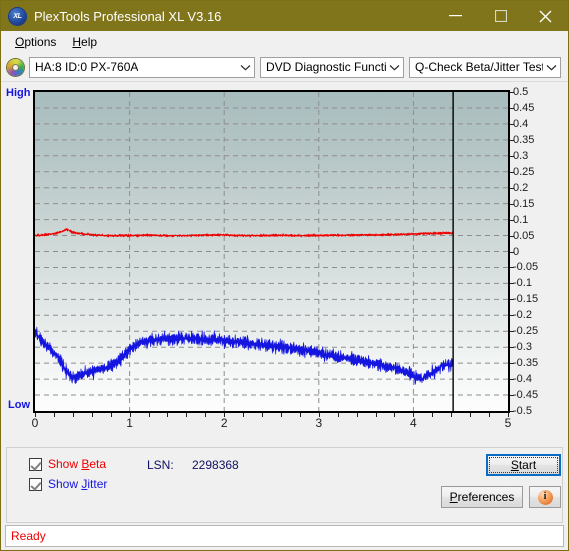 Image resolution: width=569 pixels, height=551 pixels. What do you see at coordinates (522, 379) in the screenshot?
I see `y-tick-label: -0.4` at bounding box center [522, 379].